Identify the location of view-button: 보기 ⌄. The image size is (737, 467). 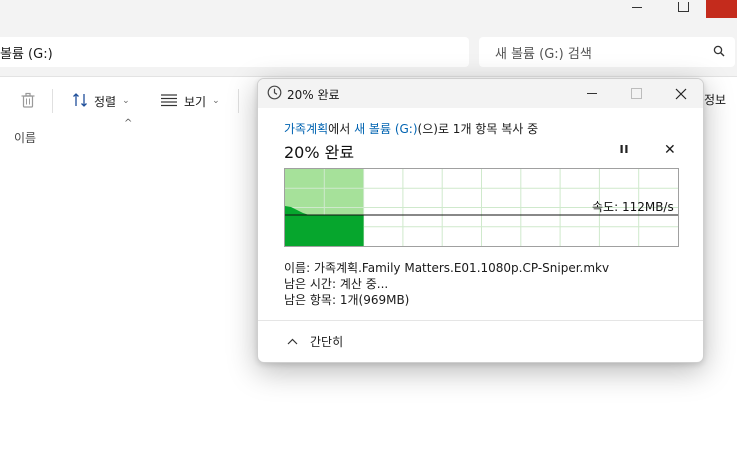
(190, 101).